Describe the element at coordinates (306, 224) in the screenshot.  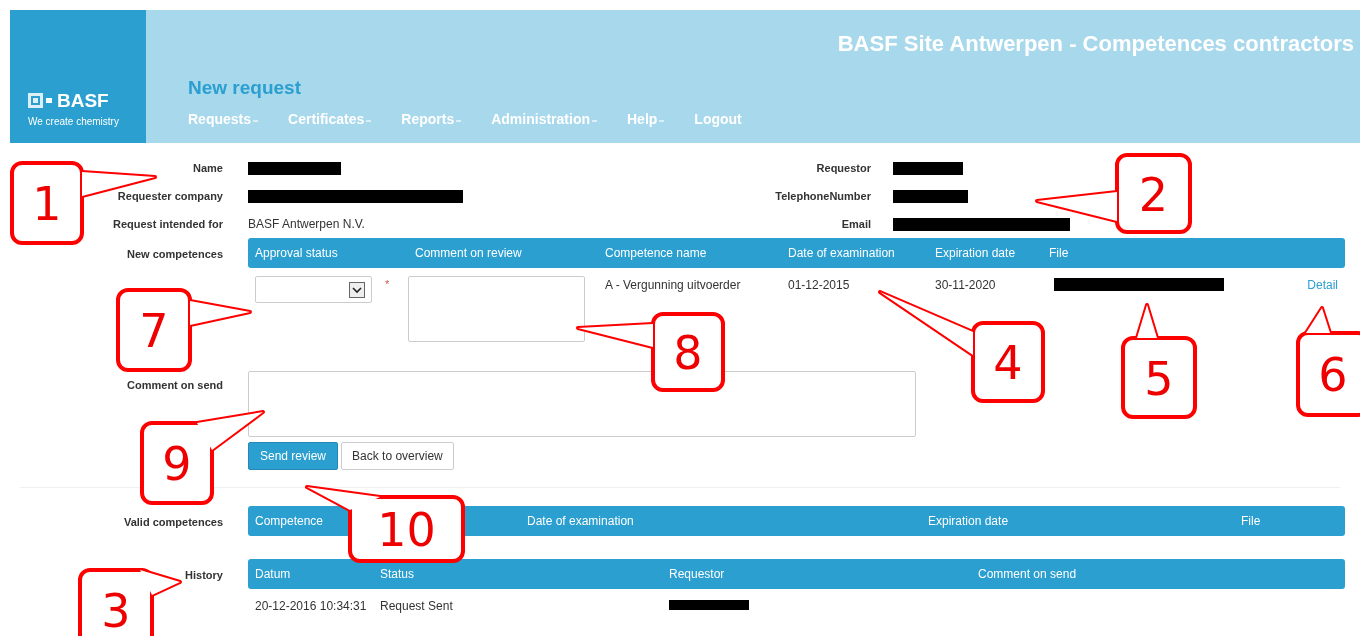
I see `field-value: BASF Antwerpen N.V.` at that location.